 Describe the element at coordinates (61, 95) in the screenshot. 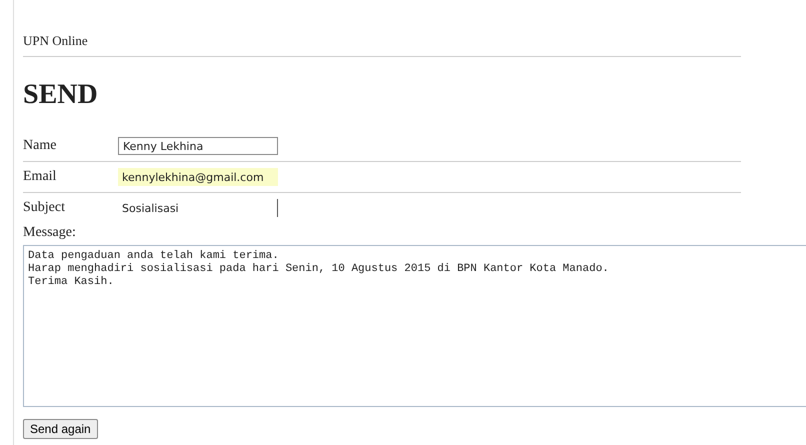

I see `page-heading: SEND` at that location.